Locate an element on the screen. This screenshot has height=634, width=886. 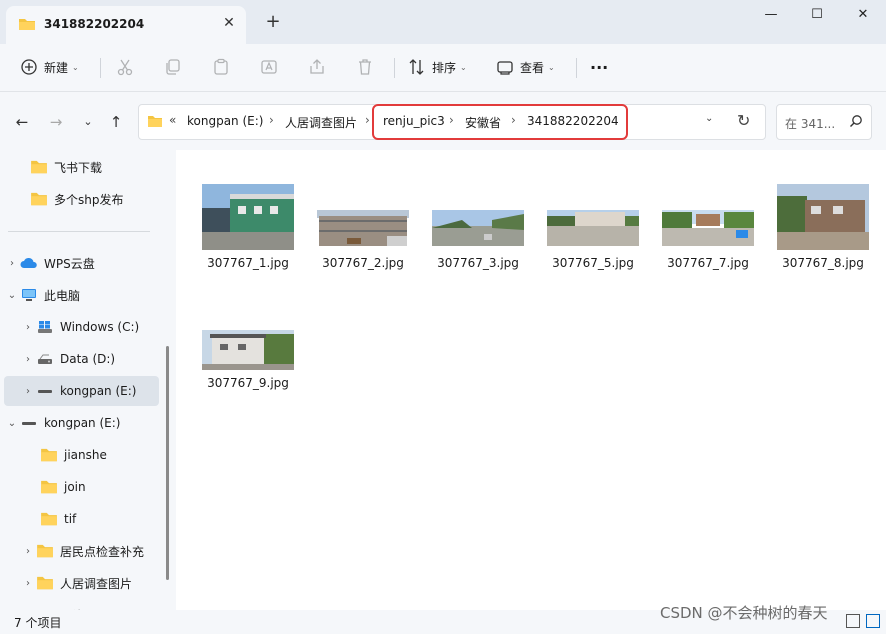
share-icon is located at coordinates (317, 66).